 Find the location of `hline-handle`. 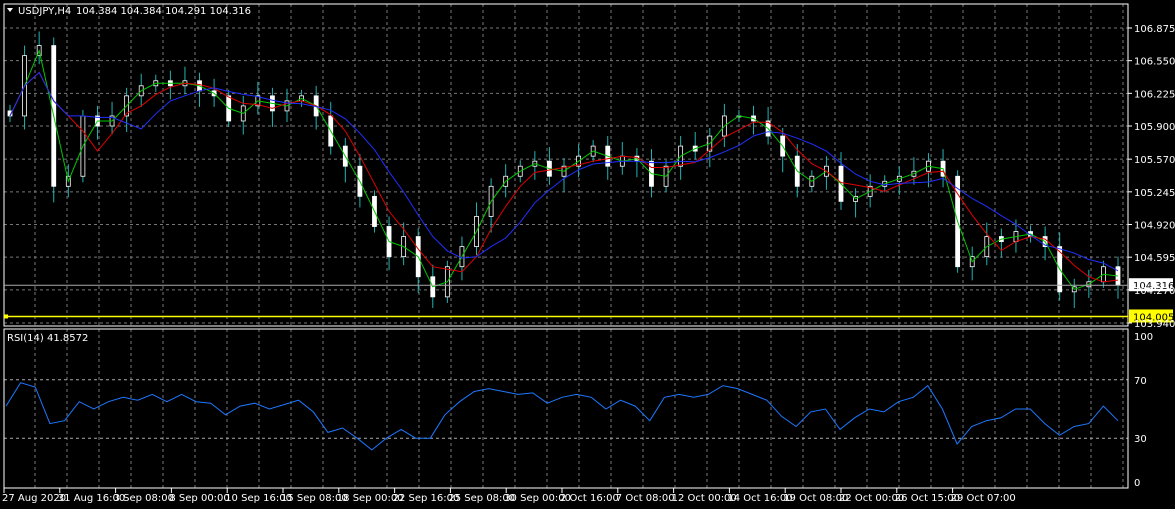

hline-handle is located at coordinates (6, 316).